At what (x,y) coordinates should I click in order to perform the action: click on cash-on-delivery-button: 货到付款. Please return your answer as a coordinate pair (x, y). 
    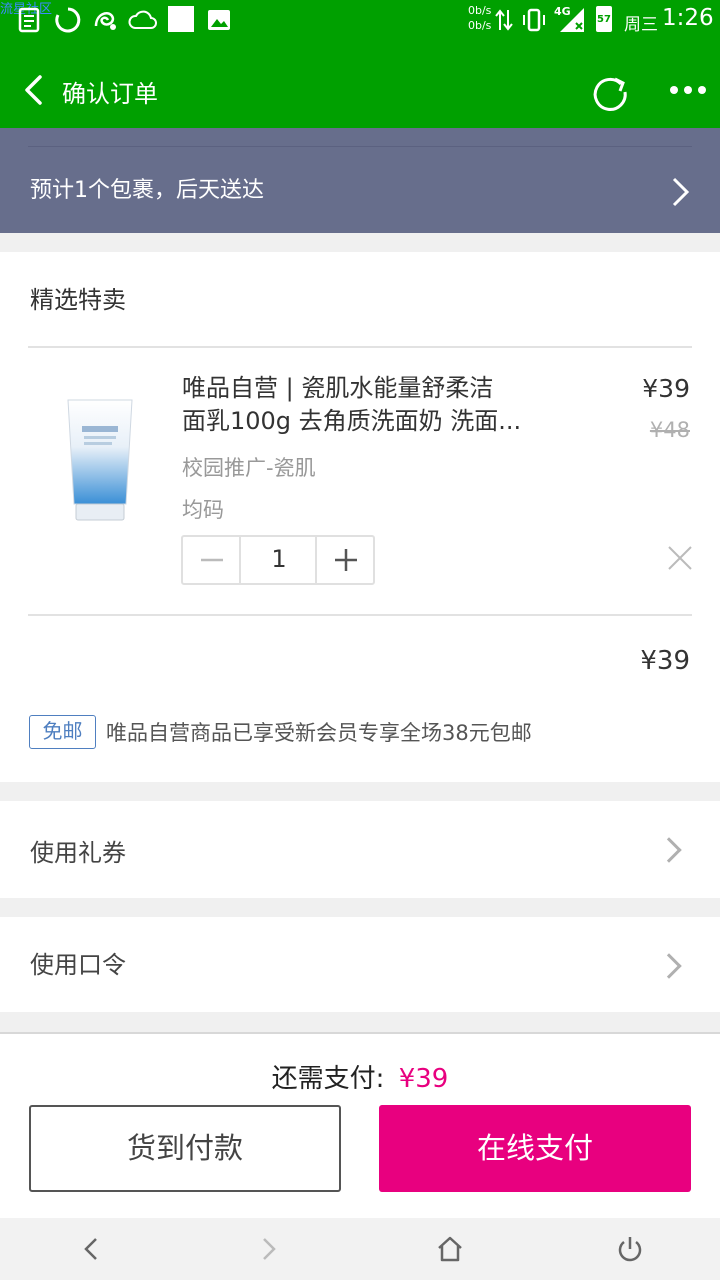
    Looking at the image, I should click on (185, 1148).